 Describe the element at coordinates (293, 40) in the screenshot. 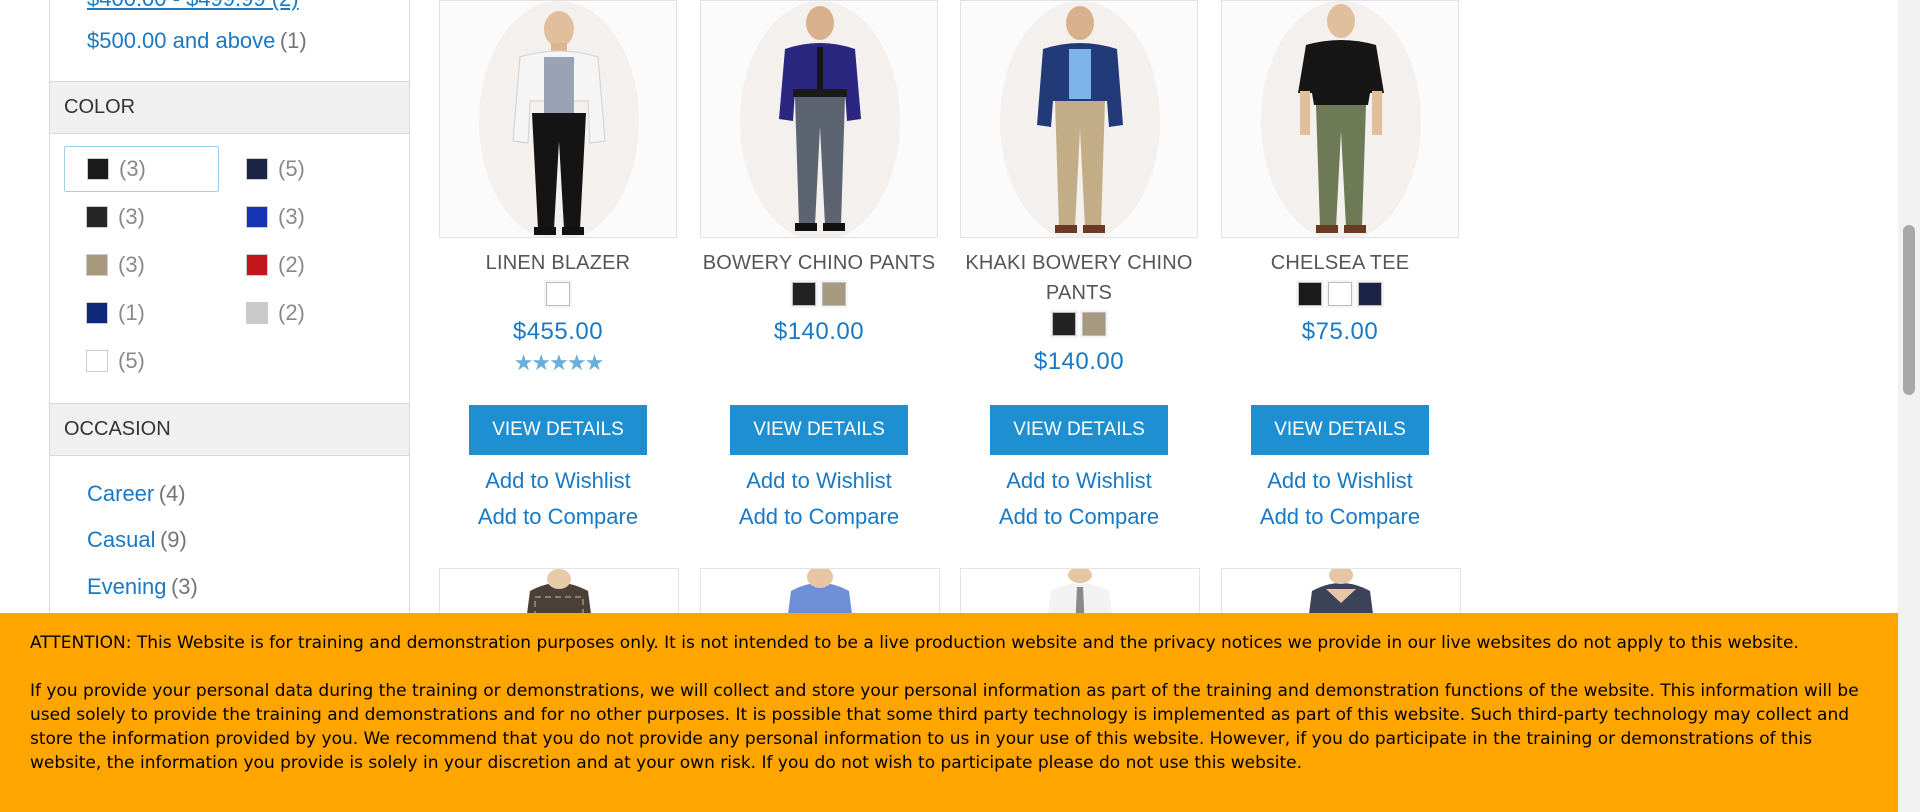

I see `price-filter-500-above-count: (1)` at that location.